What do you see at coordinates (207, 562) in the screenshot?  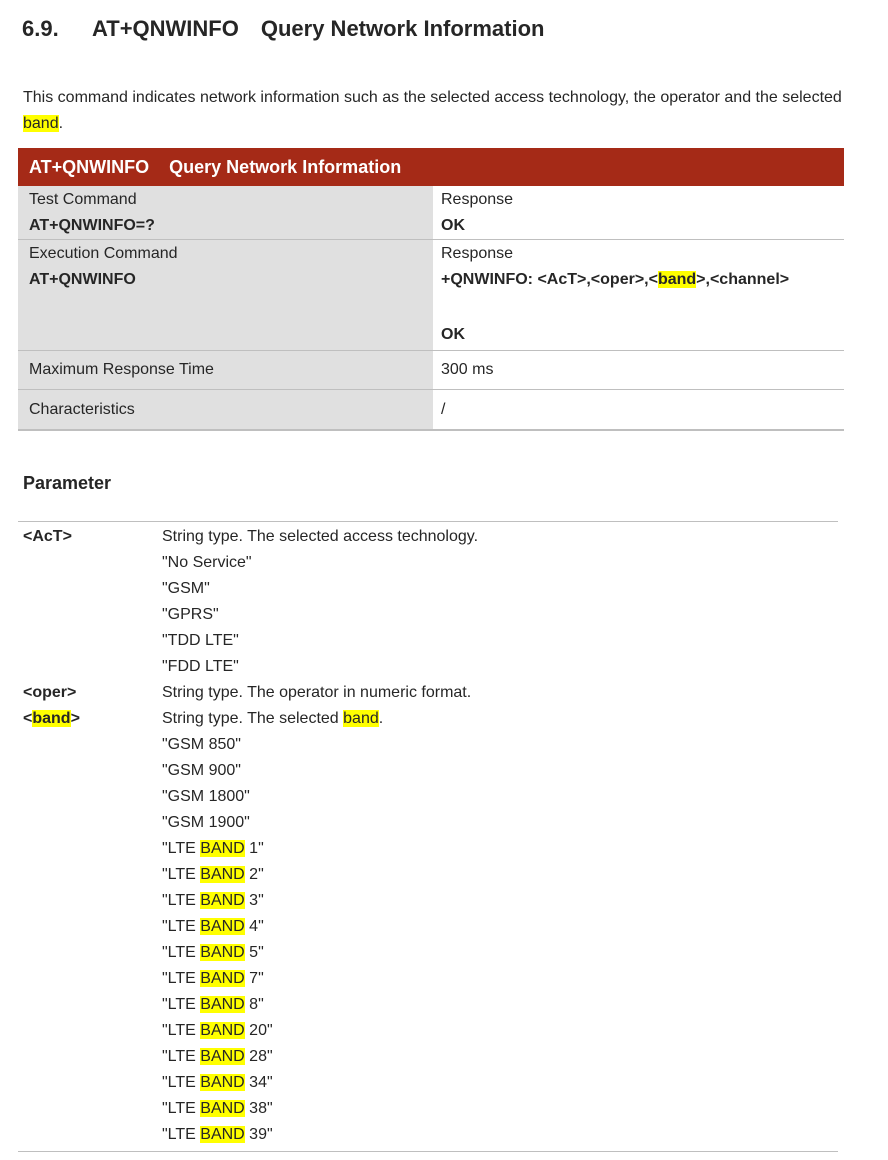 I see `param-act-value: "No Service"` at bounding box center [207, 562].